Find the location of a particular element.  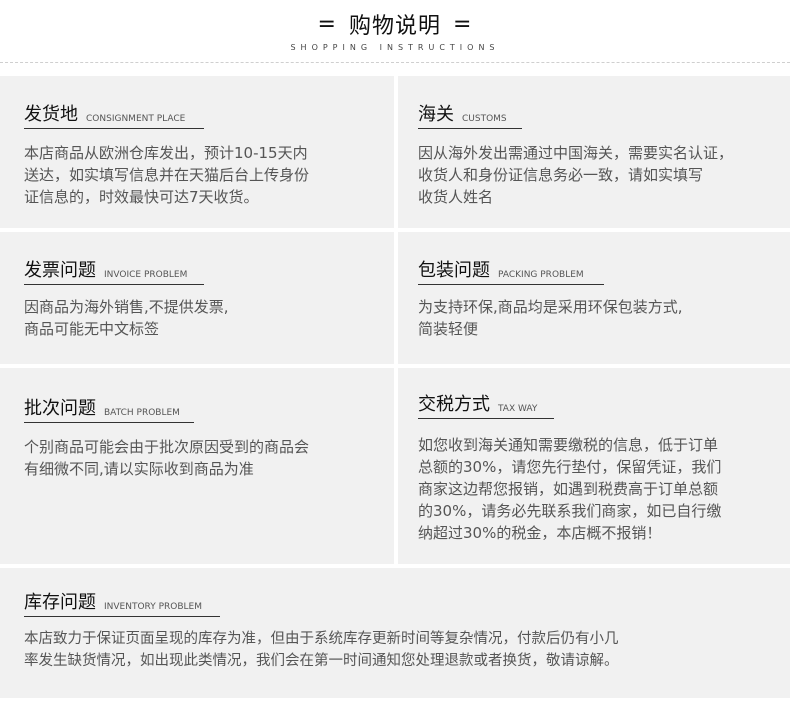

panel-batch-title-en: BATCH PROBLEM is located at coordinates (142, 413).